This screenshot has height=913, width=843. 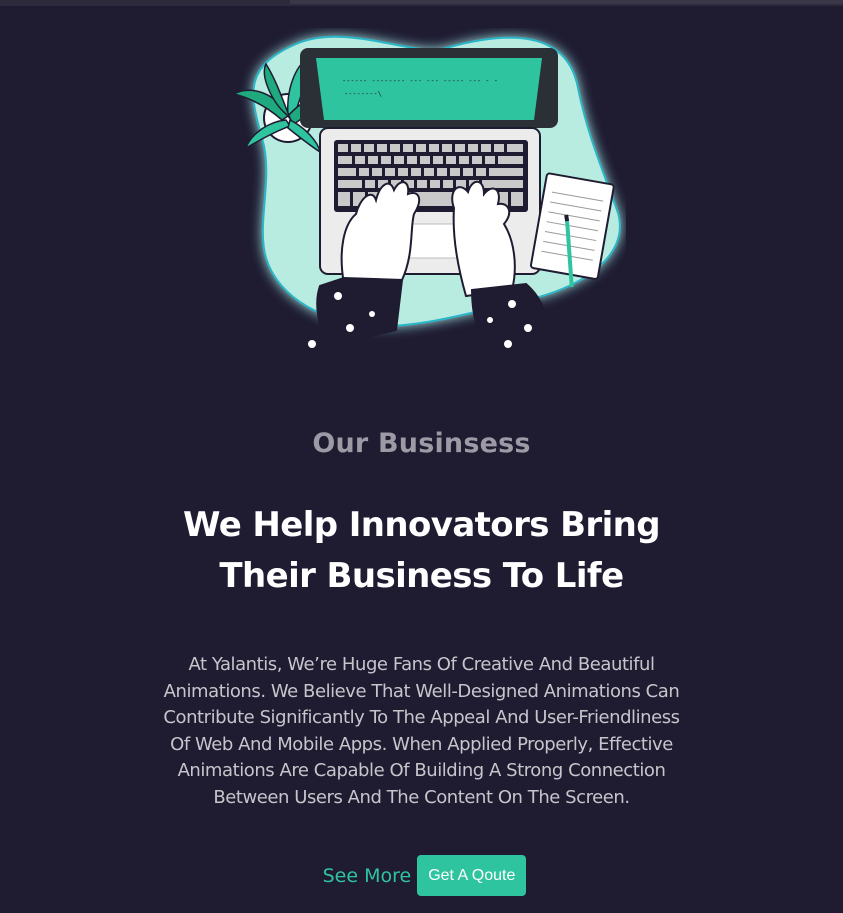 What do you see at coordinates (422, 525) in the screenshot?
I see `headline-line: We Help Innovators Bring` at bounding box center [422, 525].